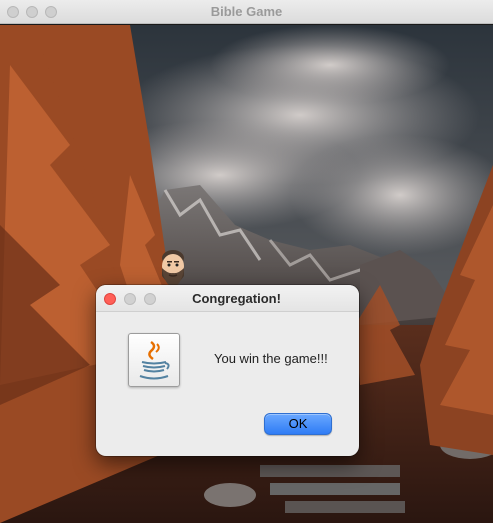 The width and height of the screenshot is (493, 523). Describe the element at coordinates (154, 360) in the screenshot. I see `java-cup-icon` at that location.